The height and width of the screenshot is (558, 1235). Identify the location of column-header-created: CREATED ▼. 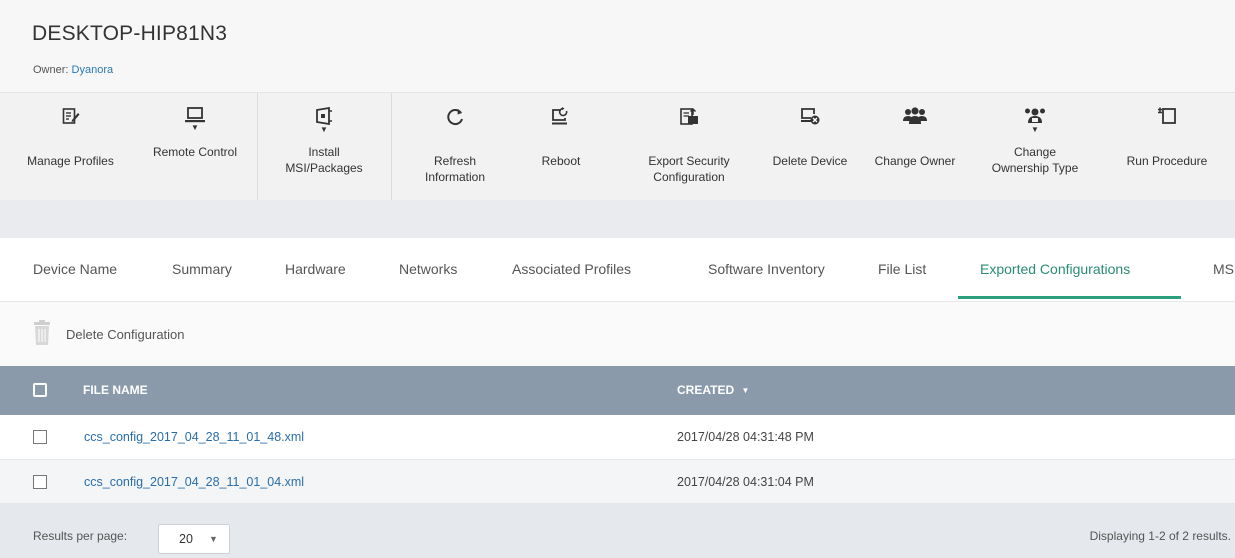
(713, 390).